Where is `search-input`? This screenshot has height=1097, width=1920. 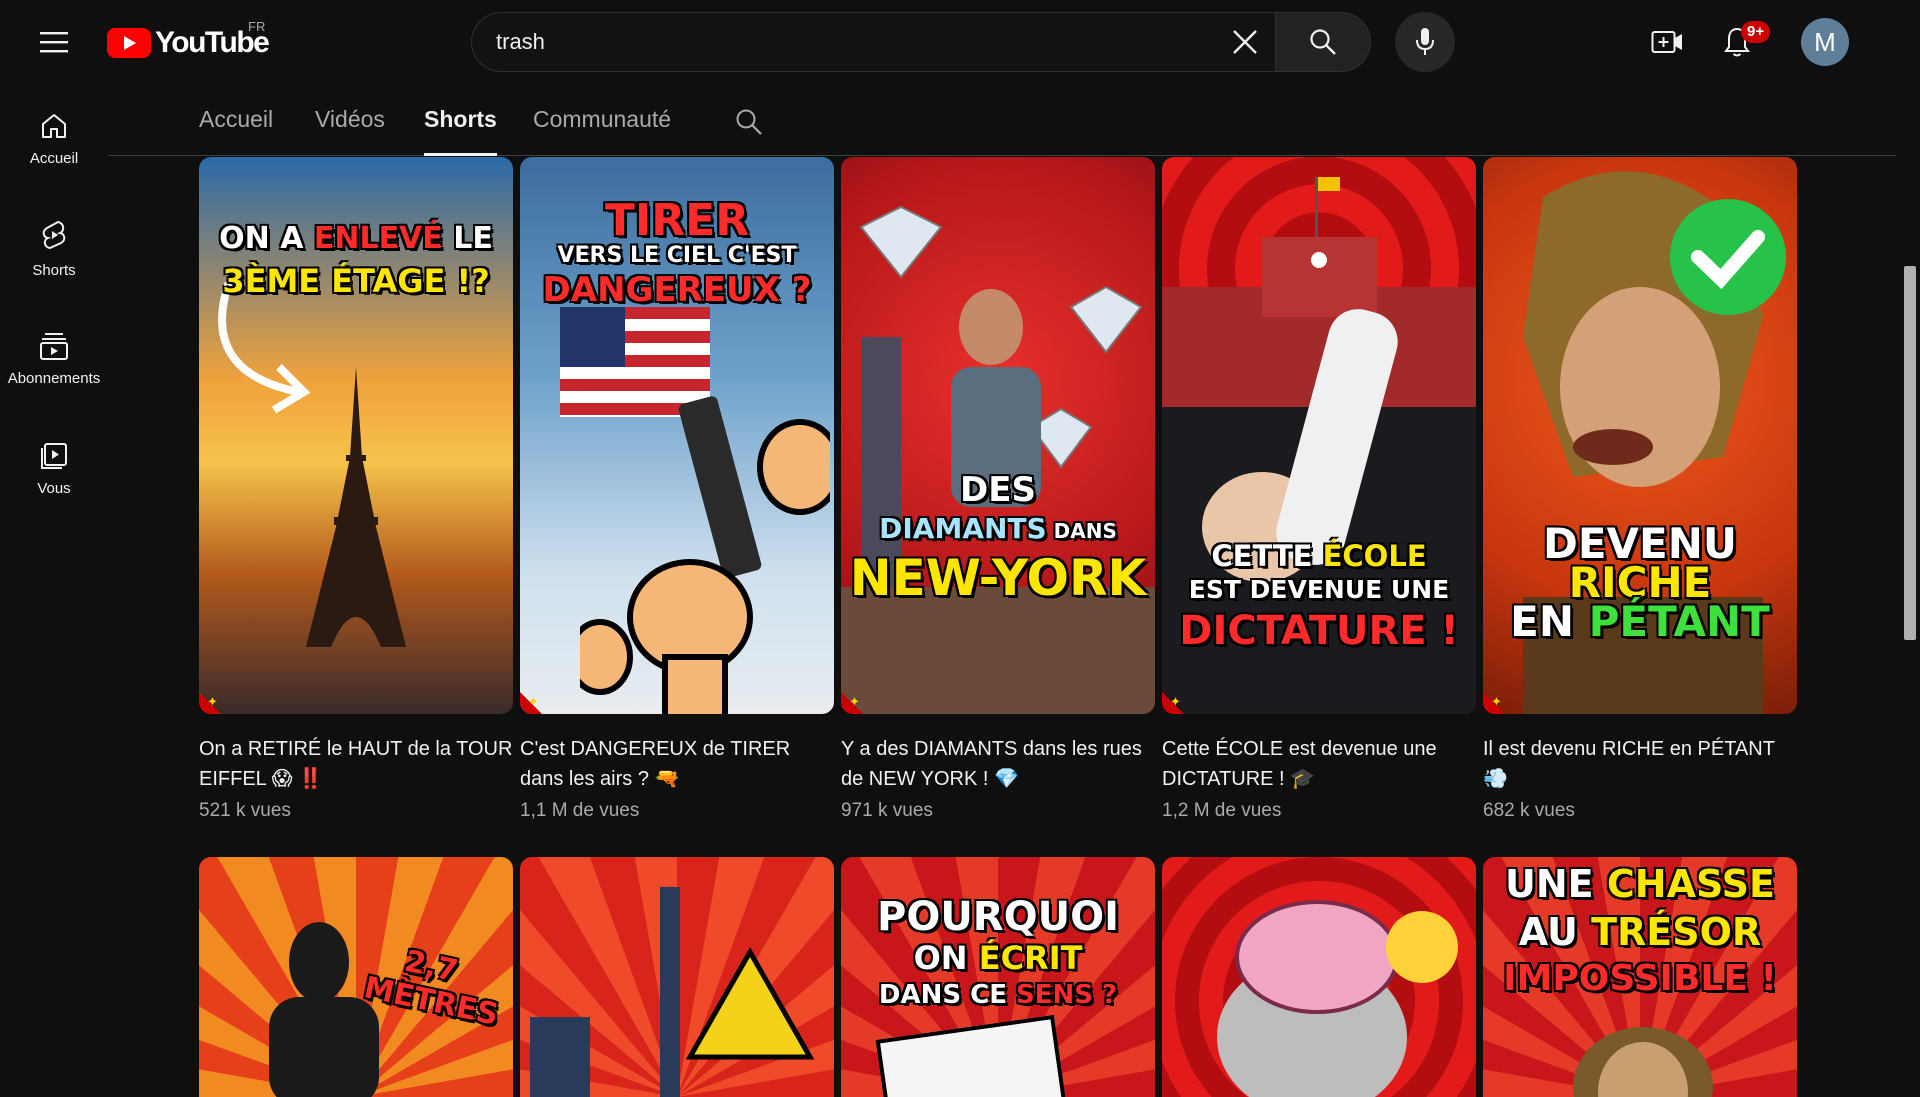
search-input is located at coordinates (855, 42).